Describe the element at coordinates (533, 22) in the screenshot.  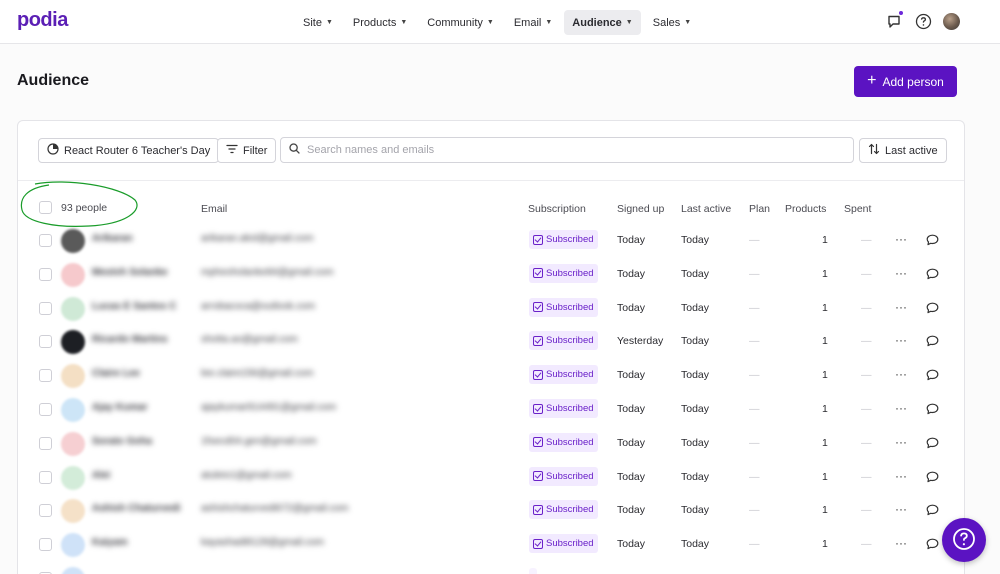
I see `nav-email: Email ▼` at that location.